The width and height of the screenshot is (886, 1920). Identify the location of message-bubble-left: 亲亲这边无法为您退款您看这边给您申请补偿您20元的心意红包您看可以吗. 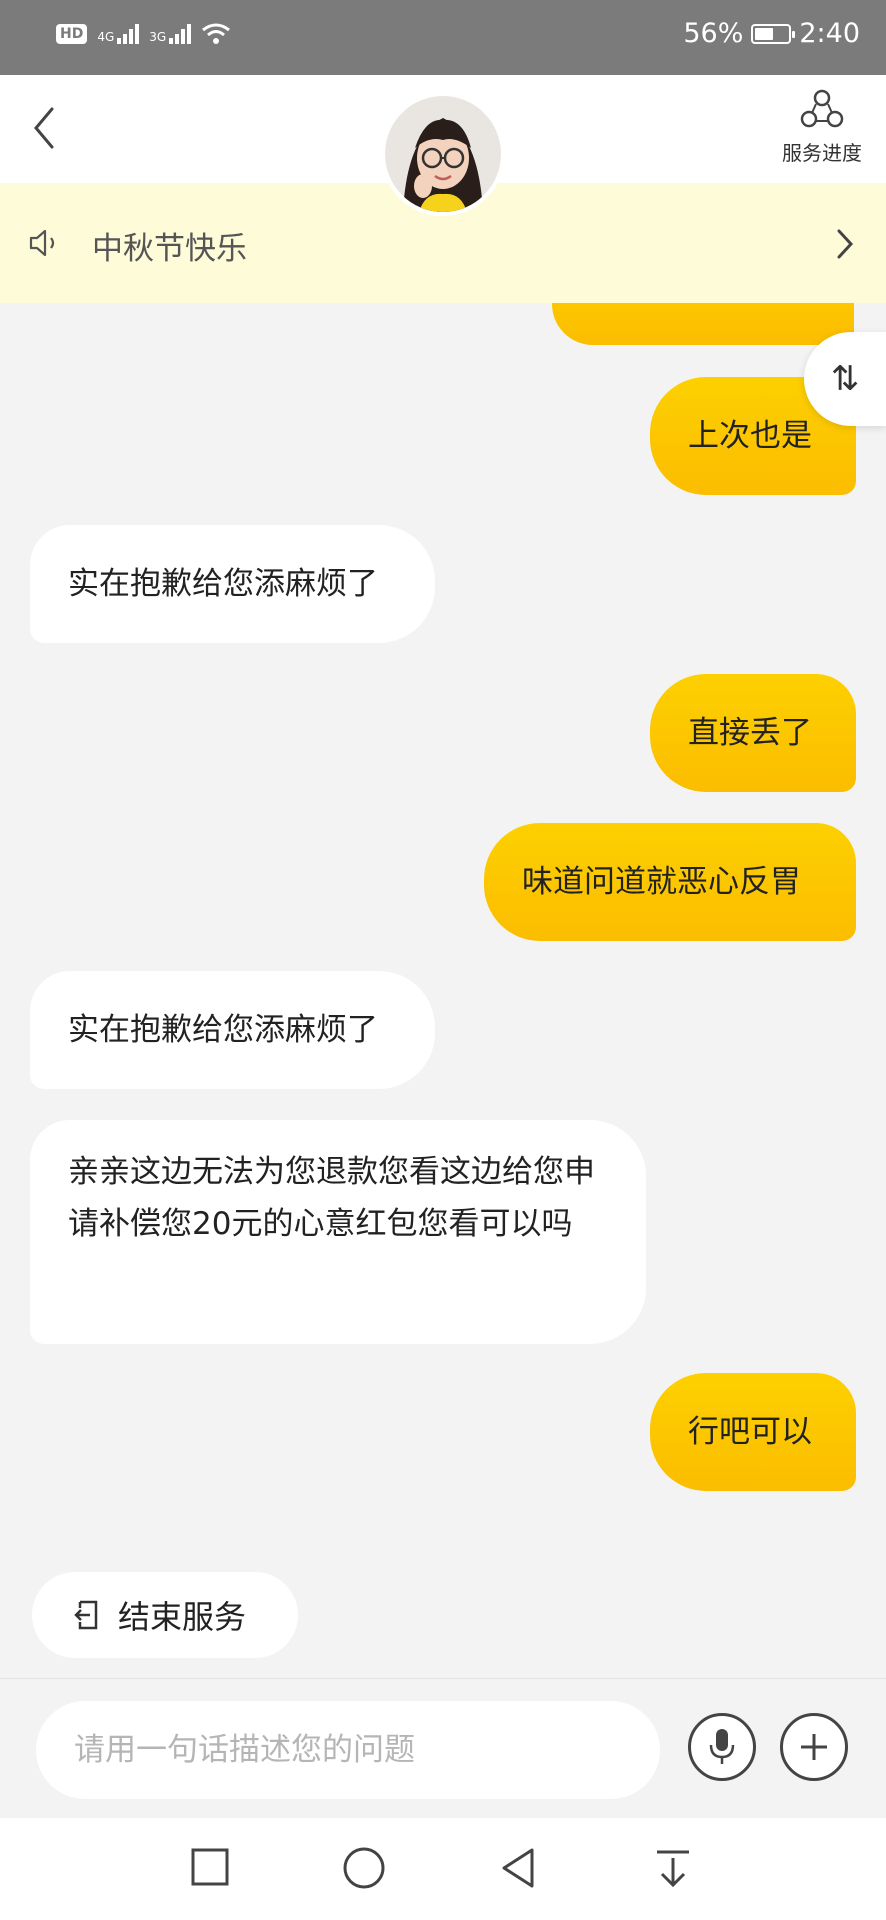
(338, 1232).